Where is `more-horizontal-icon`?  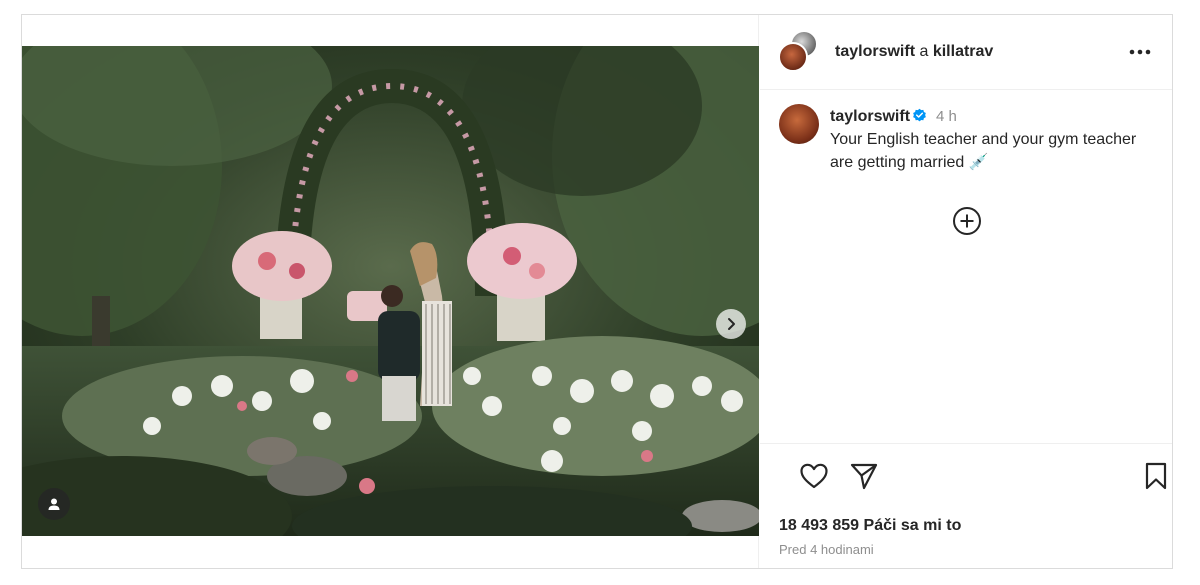 more-horizontal-icon is located at coordinates (1140, 52).